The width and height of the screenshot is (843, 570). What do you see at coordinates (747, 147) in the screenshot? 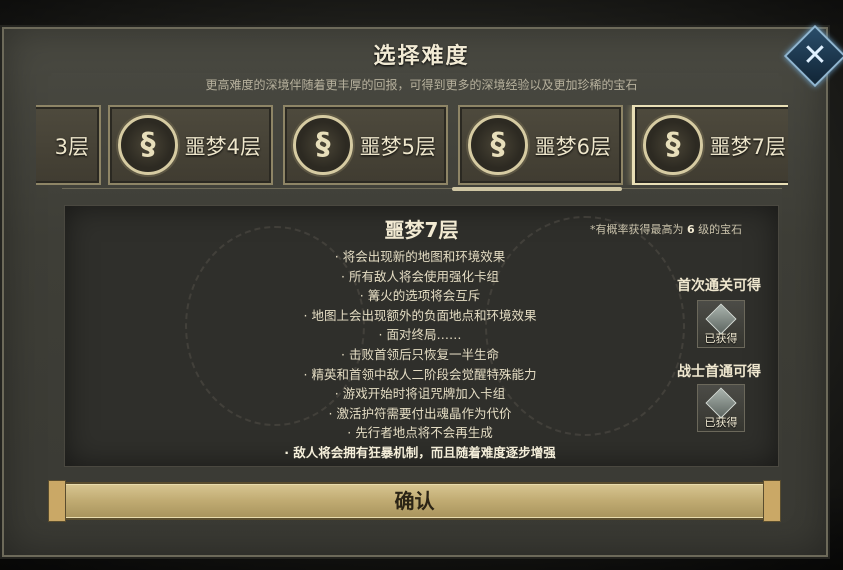
I see `card-label: 噩梦7层` at bounding box center [747, 147].